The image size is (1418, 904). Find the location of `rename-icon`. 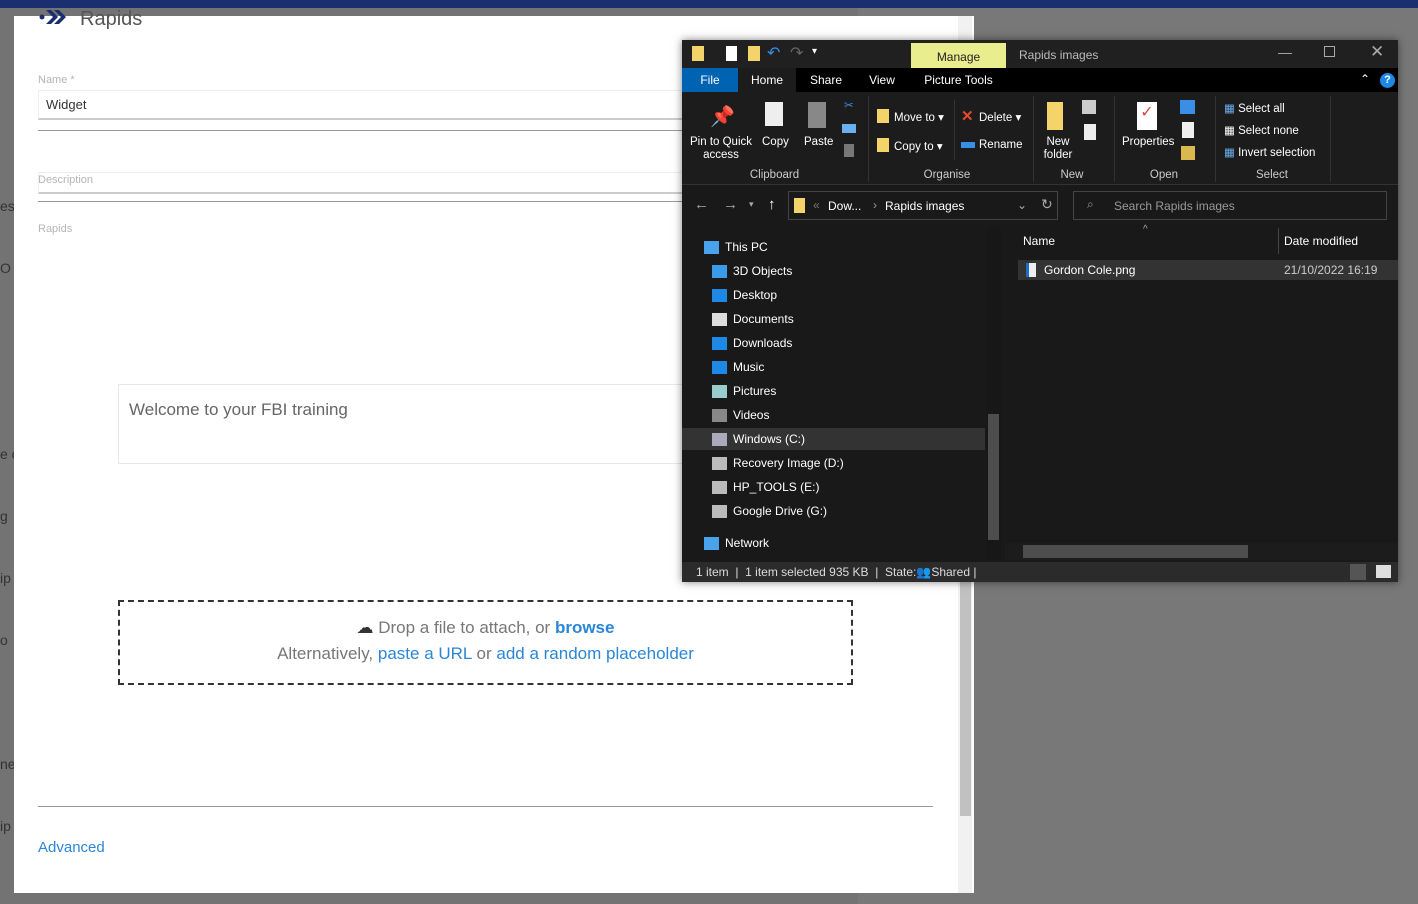

rename-icon is located at coordinates (968, 145).